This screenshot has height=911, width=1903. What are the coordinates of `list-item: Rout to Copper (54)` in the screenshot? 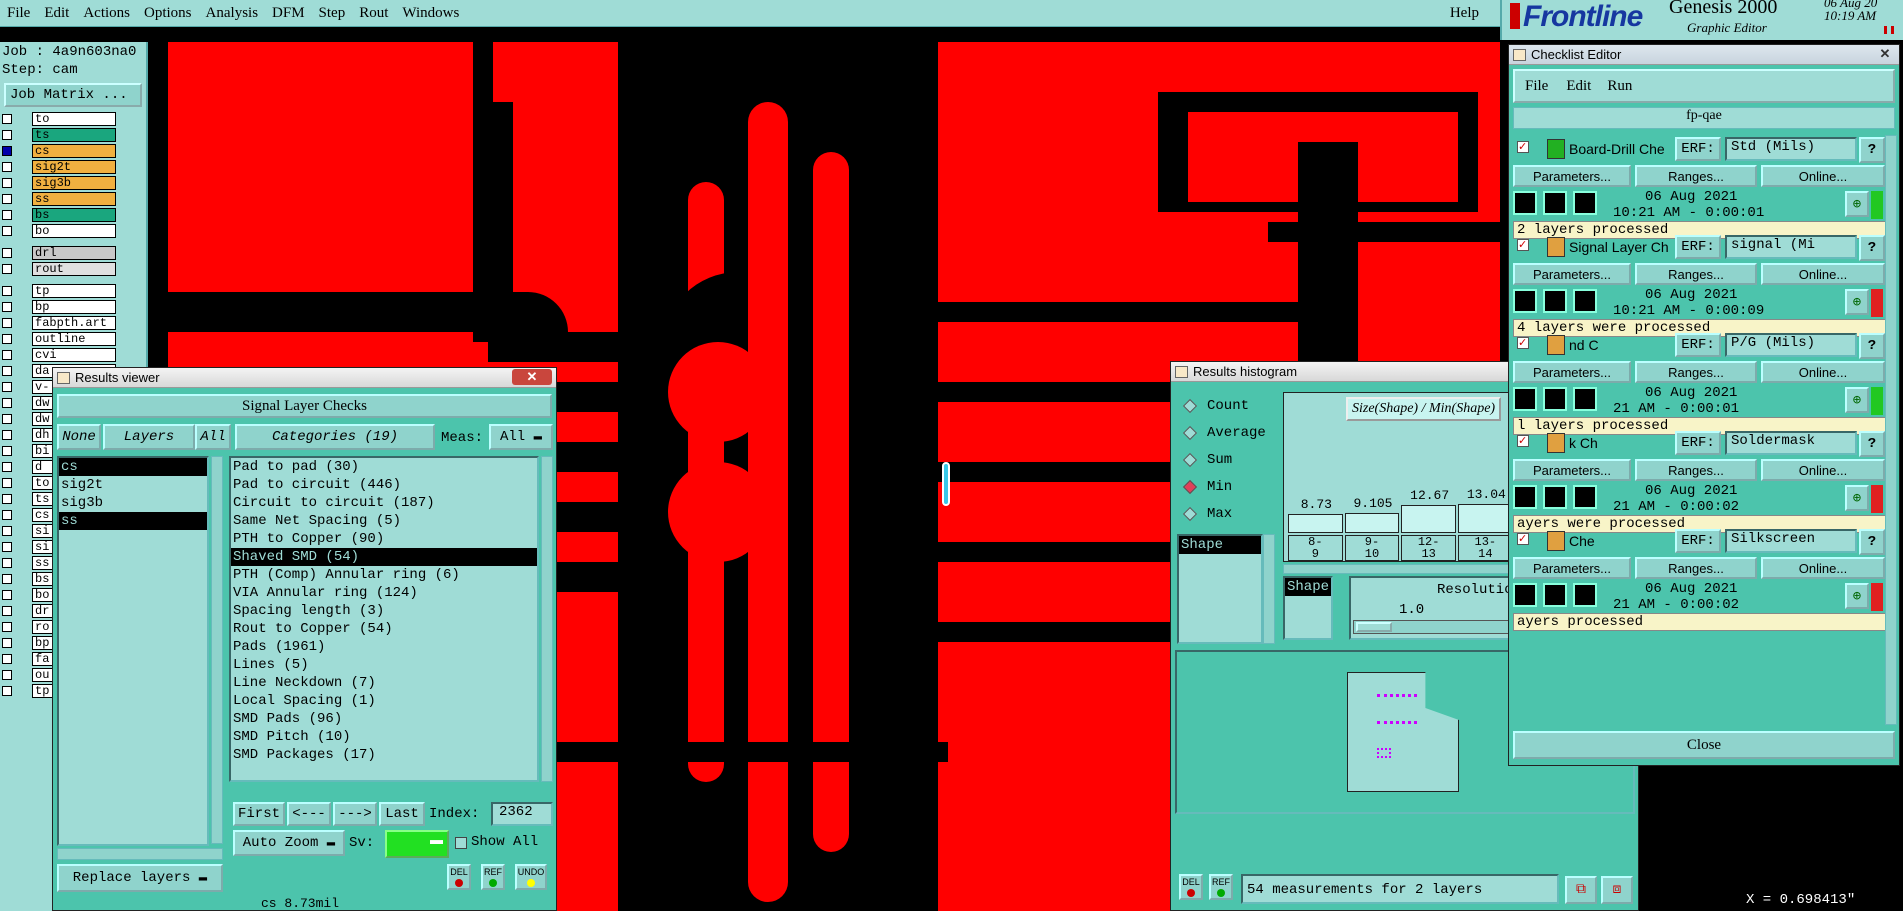 It's located at (384, 629).